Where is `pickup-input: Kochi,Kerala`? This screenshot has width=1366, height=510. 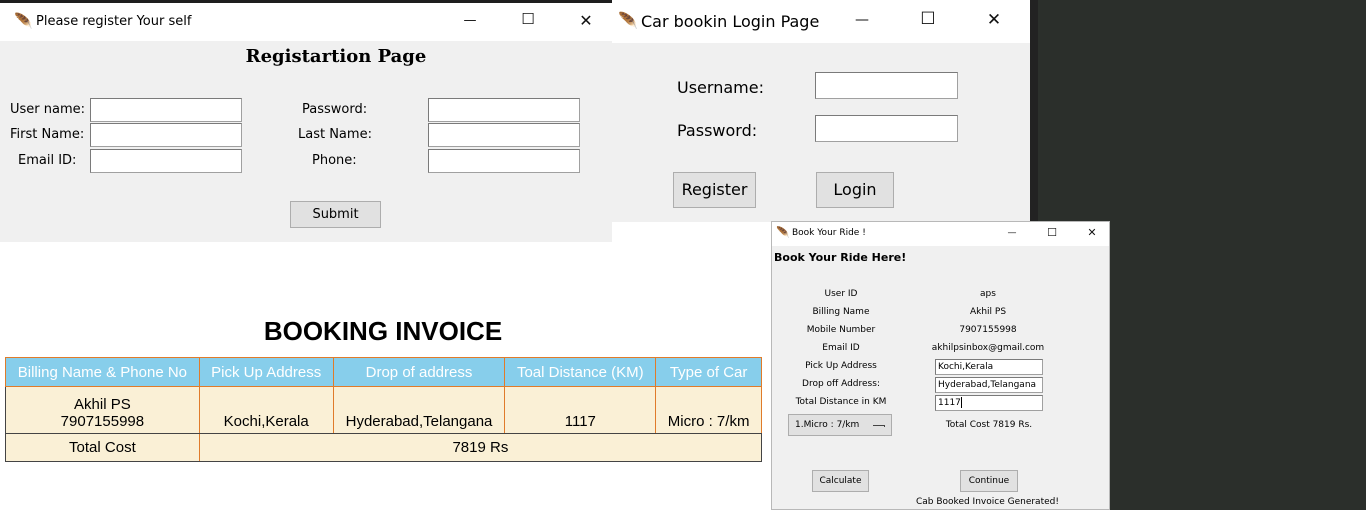
pickup-input: Kochi,Kerala is located at coordinates (989, 367).